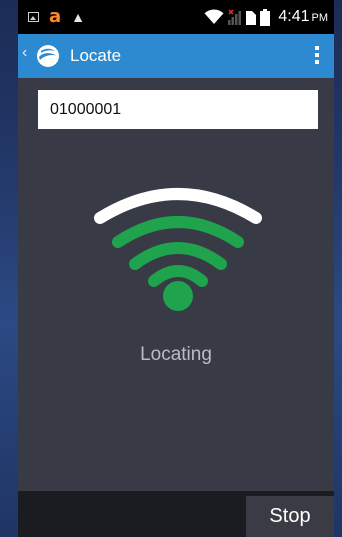  What do you see at coordinates (24, 53) in the screenshot?
I see `back-chevron-icon: ‹` at bounding box center [24, 53].